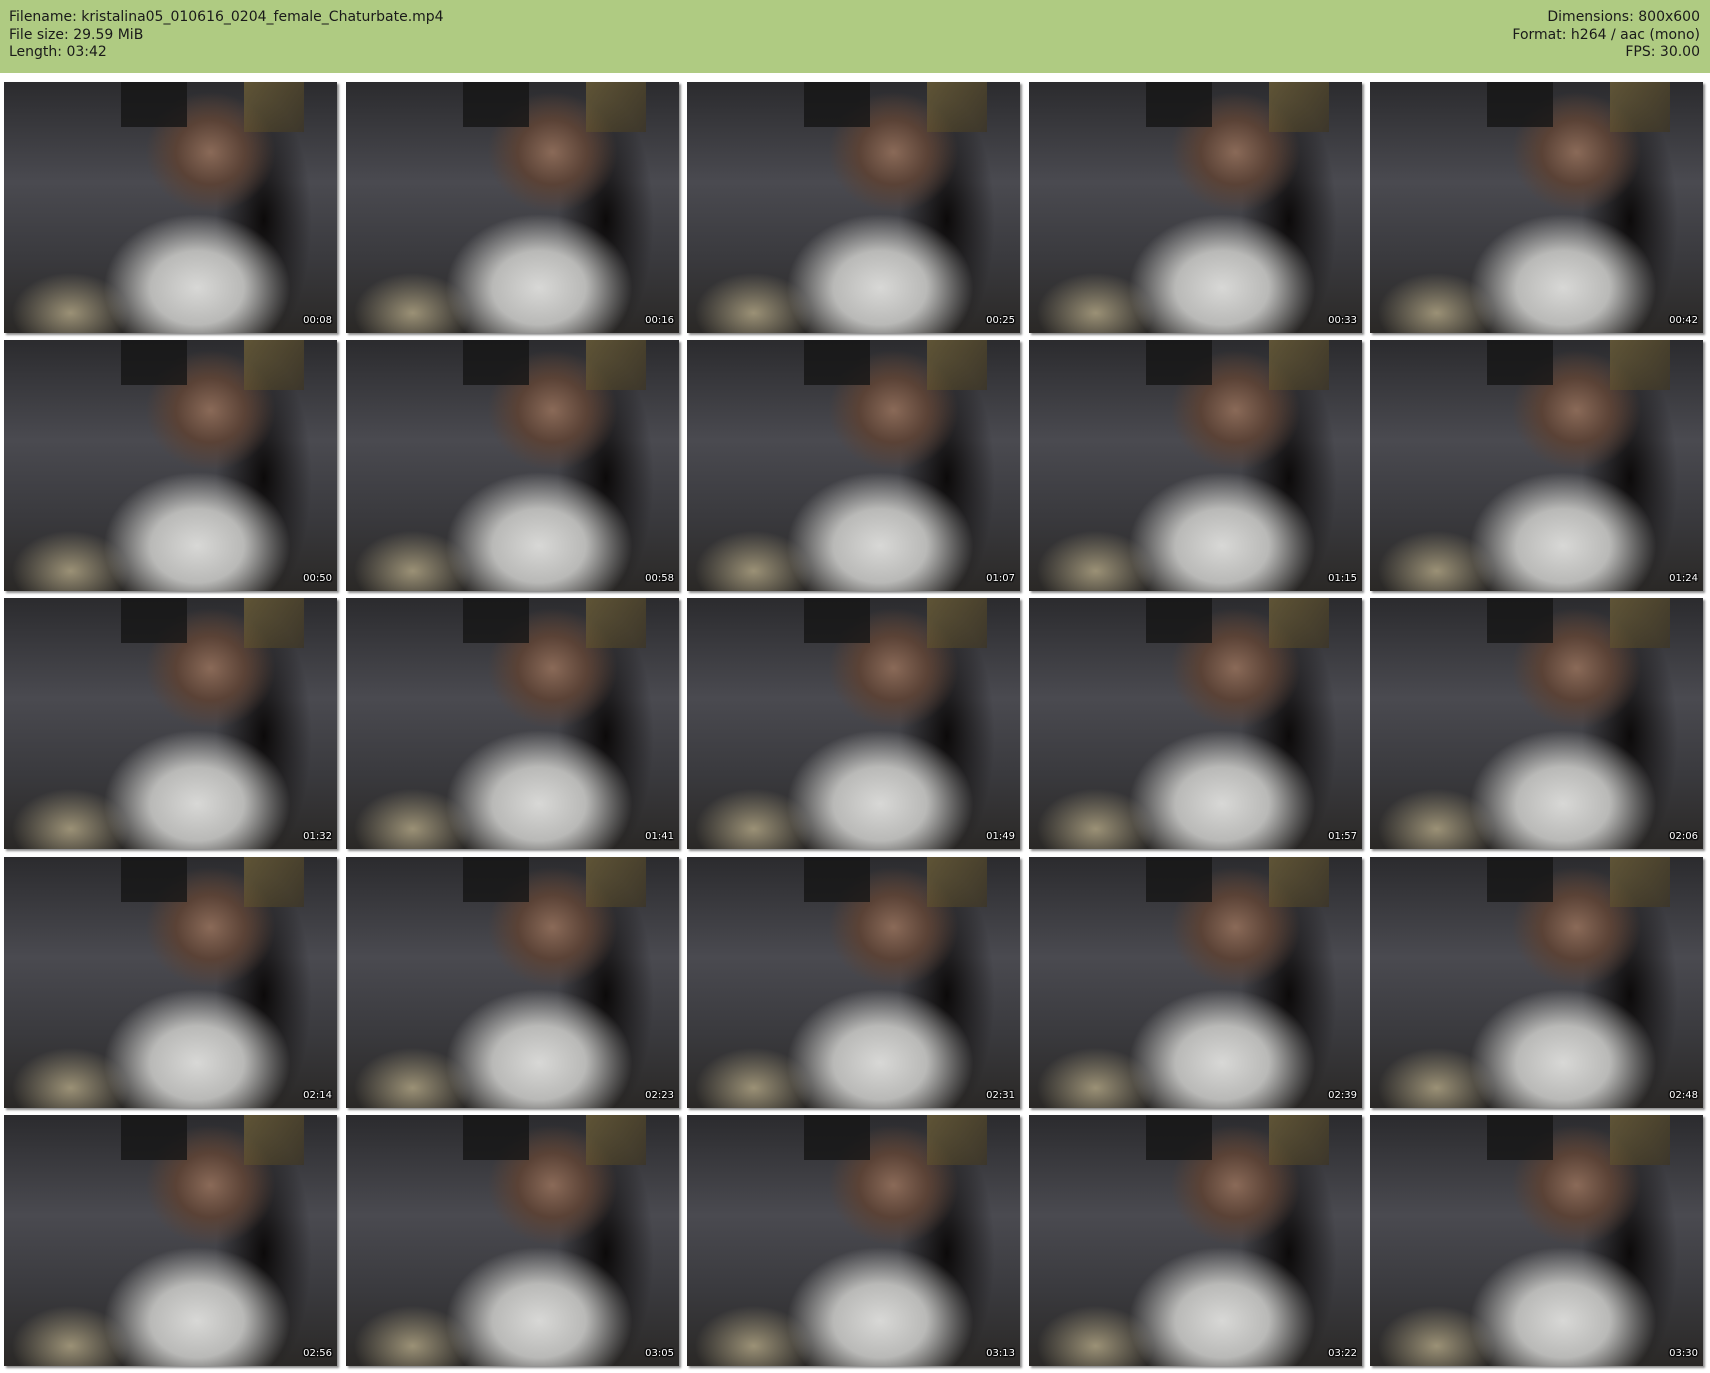 The height and width of the screenshot is (1373, 1710). Describe the element at coordinates (659, 836) in the screenshot. I see `thumbnail-timestamp: 01:41` at that location.